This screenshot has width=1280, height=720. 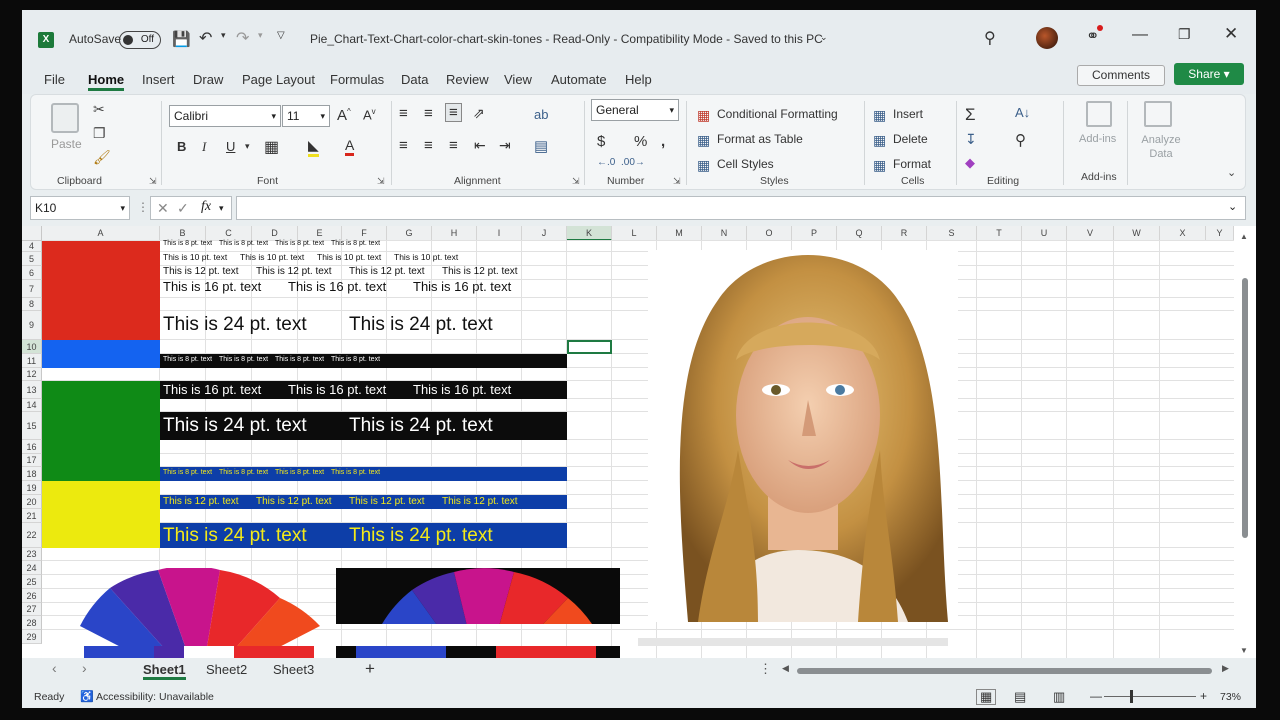 I want to click on row-header-18: 18, so click(x=32, y=474).